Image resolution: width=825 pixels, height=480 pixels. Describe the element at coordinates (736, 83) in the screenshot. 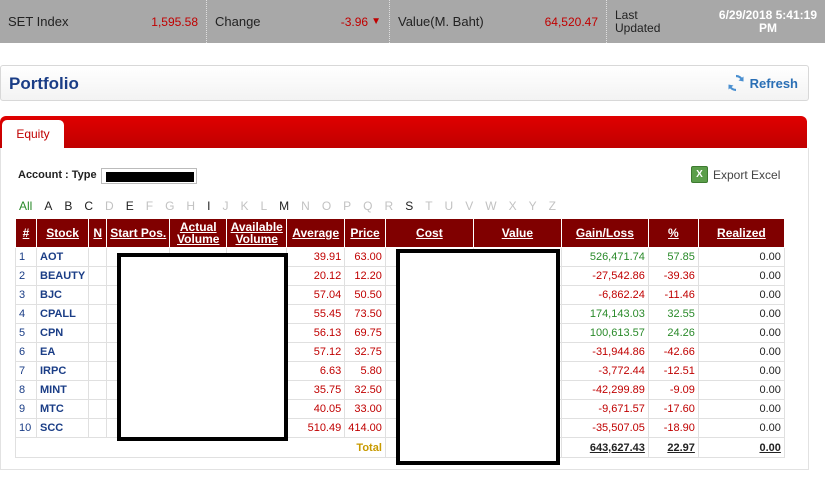

I see `refresh-icon` at that location.